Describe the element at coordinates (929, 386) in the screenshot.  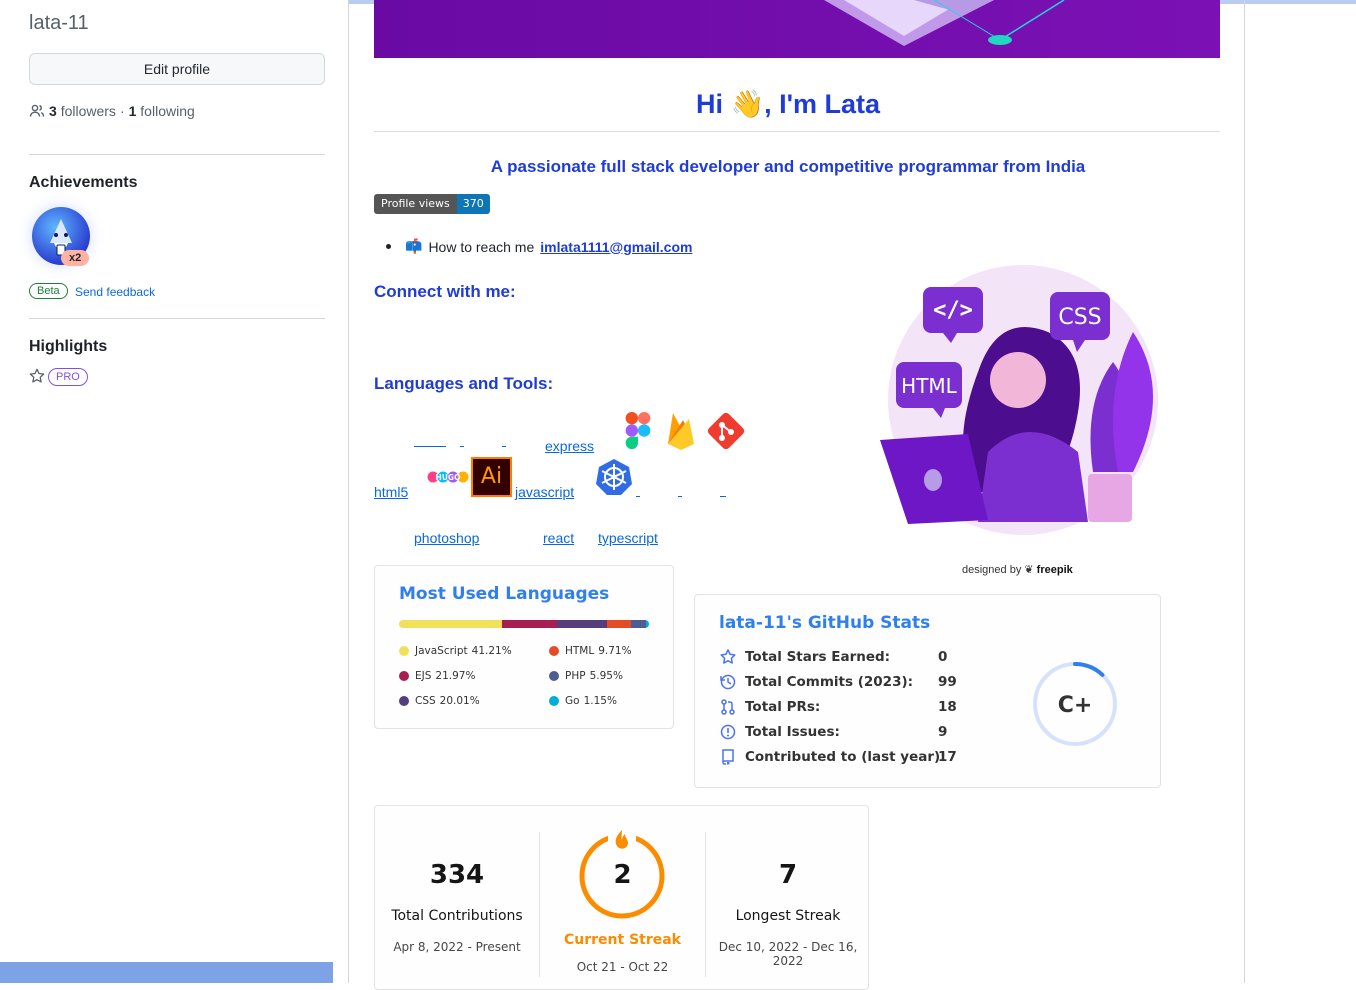
I see `html-tag-label: HTML` at that location.